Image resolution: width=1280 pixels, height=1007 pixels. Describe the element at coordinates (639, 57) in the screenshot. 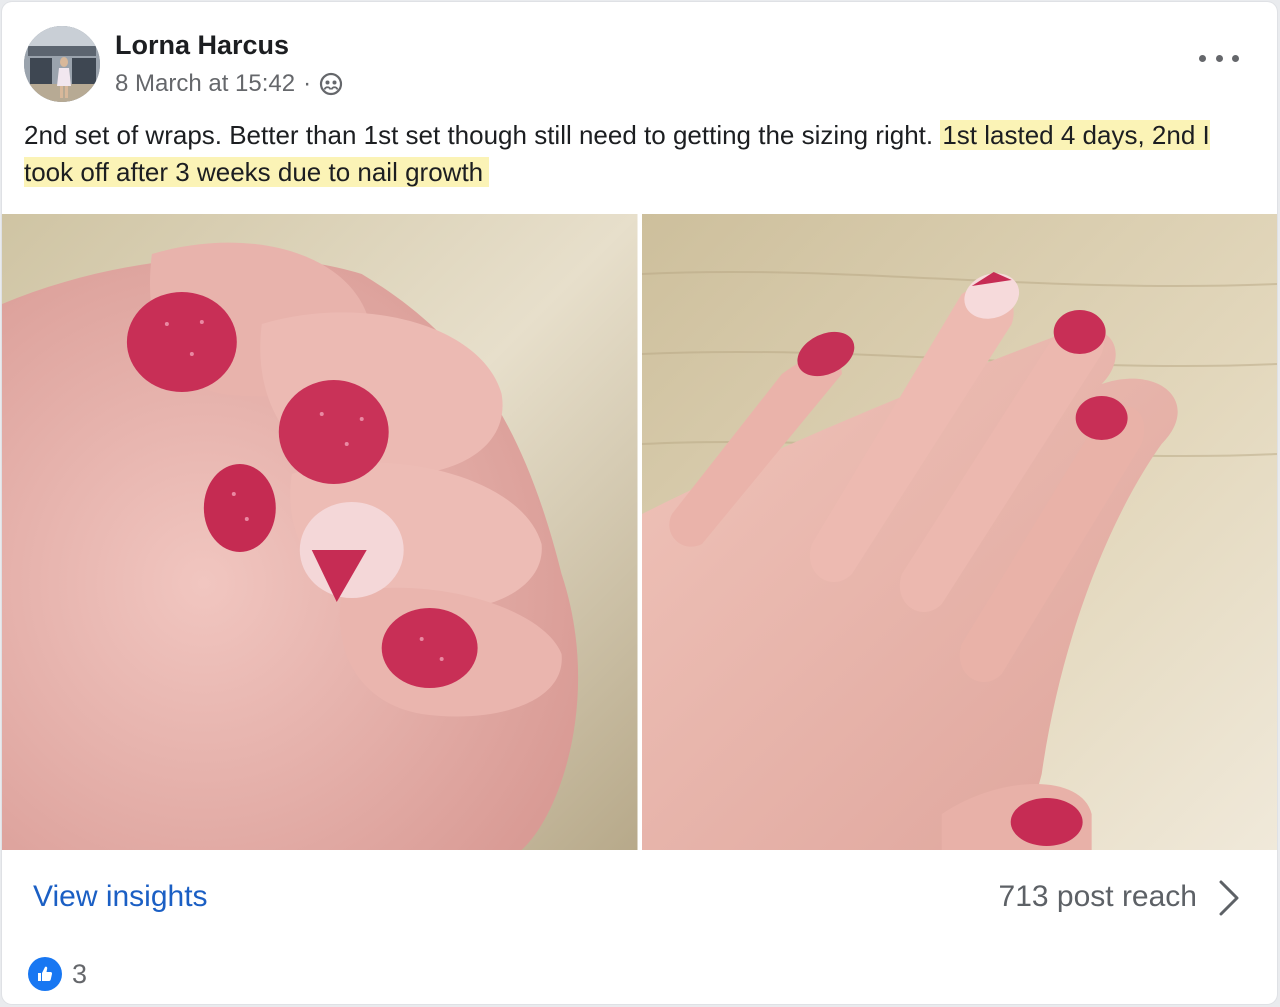

I see `post-header: Lorna Harcus 8 March at 15:42 ·` at that location.